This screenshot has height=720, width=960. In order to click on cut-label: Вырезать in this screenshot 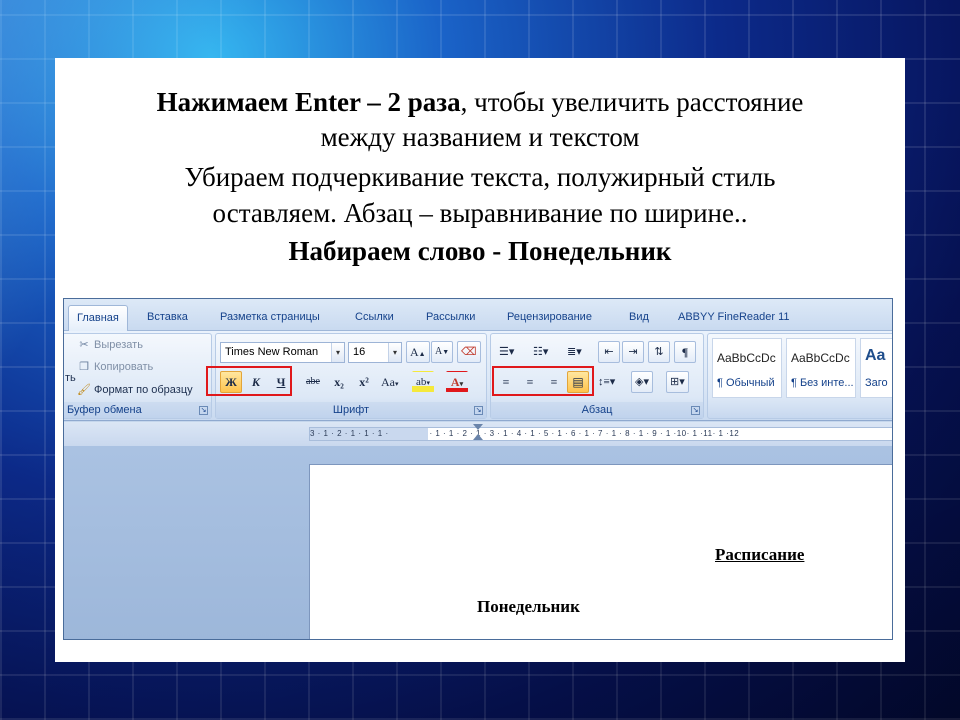, I will do `click(118, 345)`.